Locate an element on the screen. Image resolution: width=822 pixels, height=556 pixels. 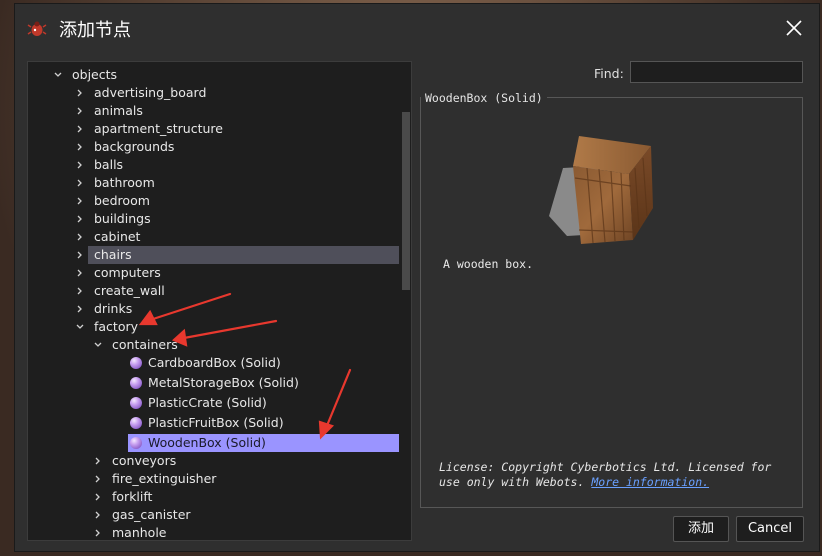
tree-item-label: chairs is located at coordinates (113, 254).